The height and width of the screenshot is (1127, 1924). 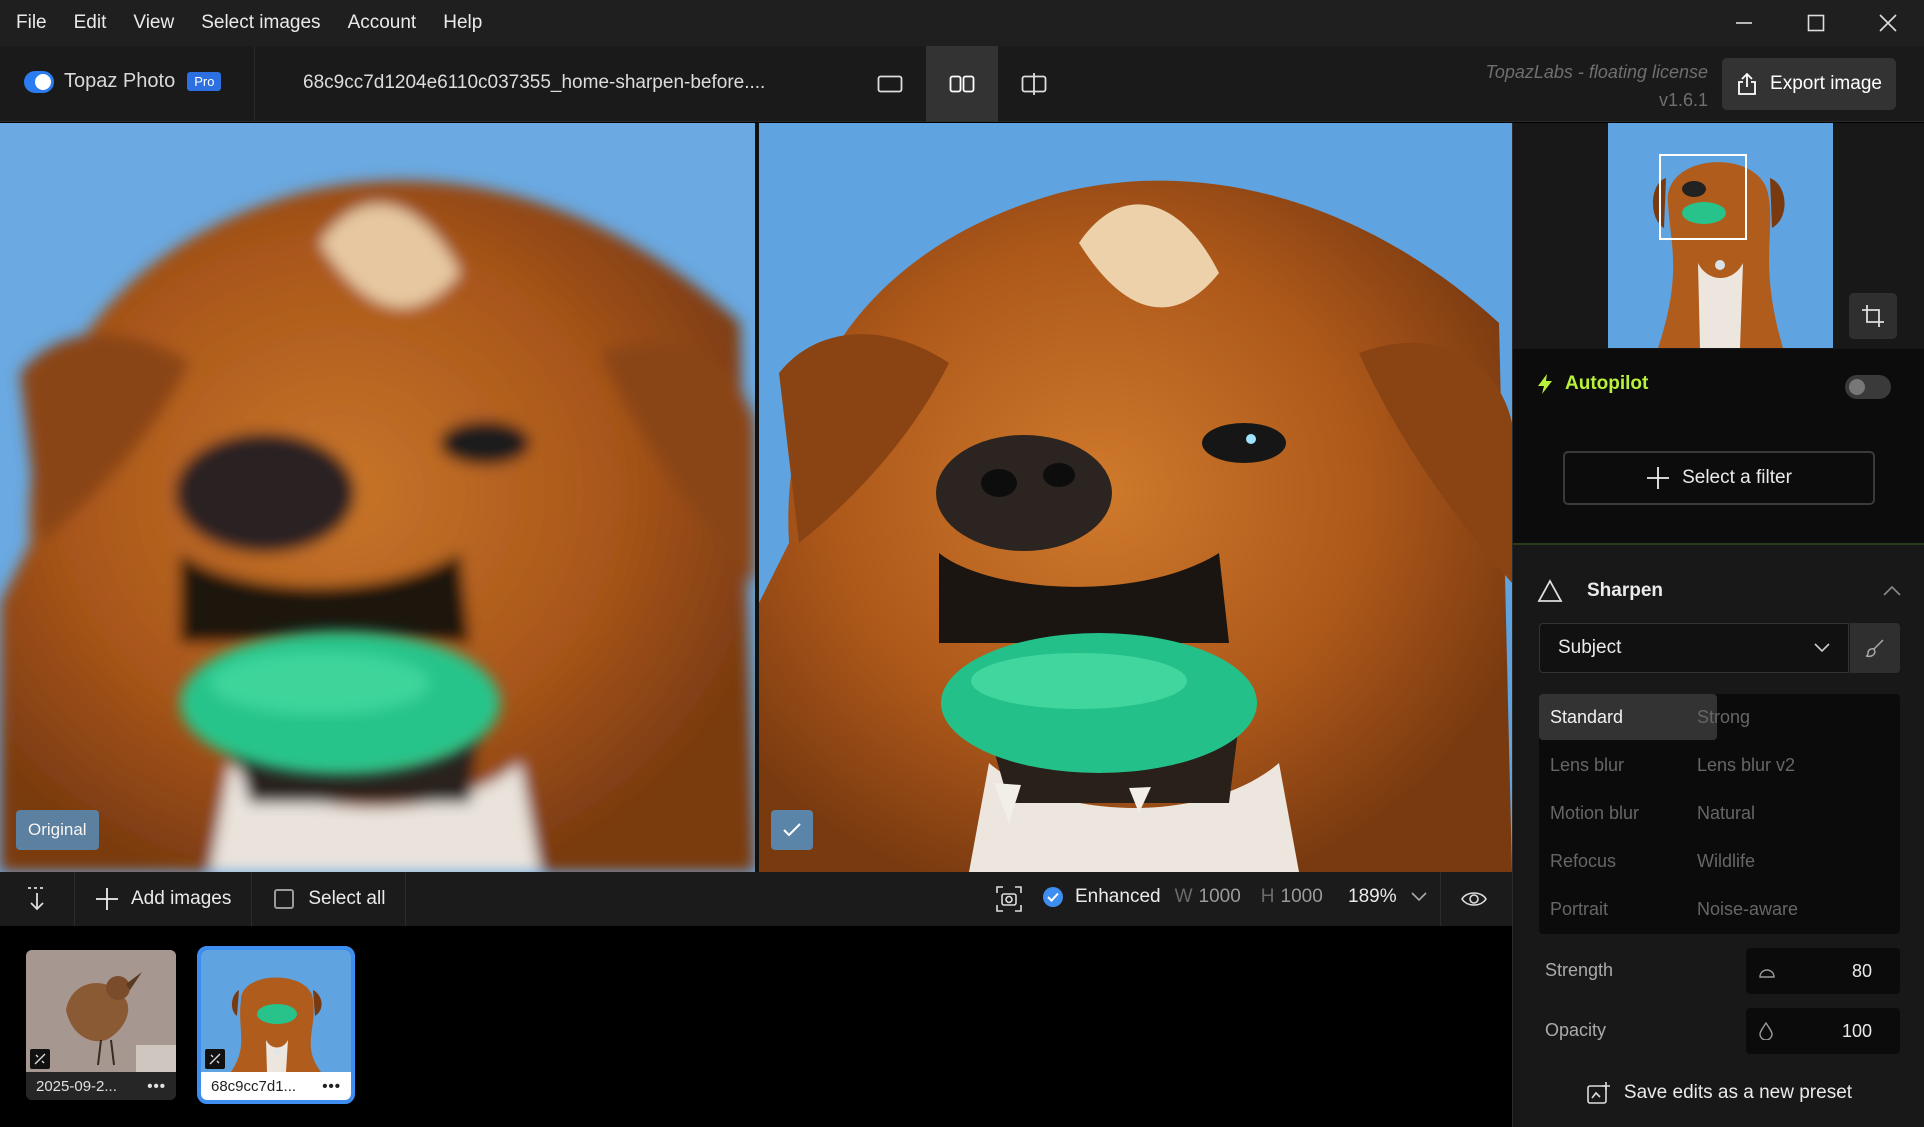 What do you see at coordinates (1598, 1093) in the screenshot?
I see `save-preset-icon` at bounding box center [1598, 1093].